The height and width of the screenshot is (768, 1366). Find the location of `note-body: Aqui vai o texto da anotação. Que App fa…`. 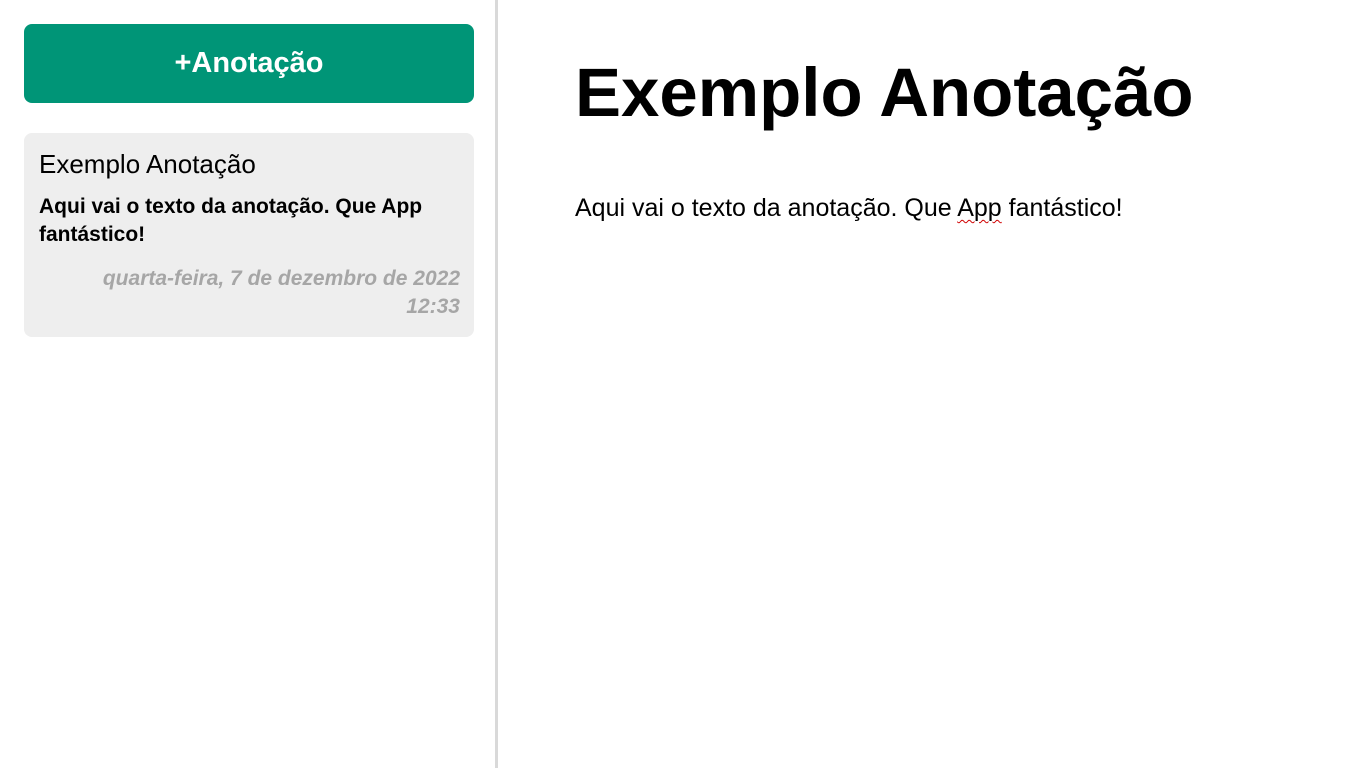

note-body: Aqui vai o texto da anotação. Que App fa… is located at coordinates (970, 208).